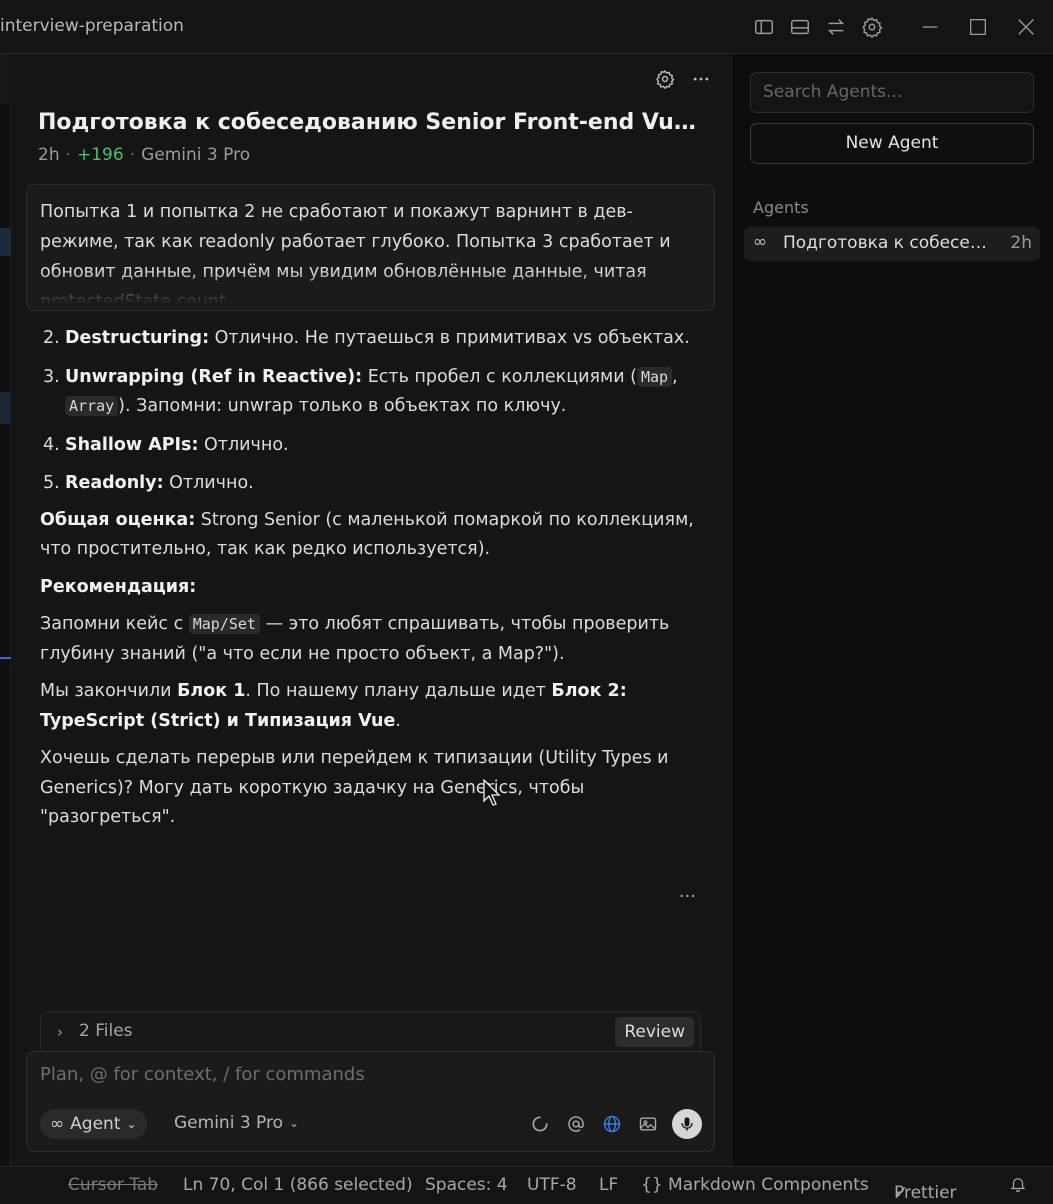  Describe the element at coordinates (166, 444) in the screenshot. I see `list-item: 4. Shallow APIs: Отлично.` at that location.